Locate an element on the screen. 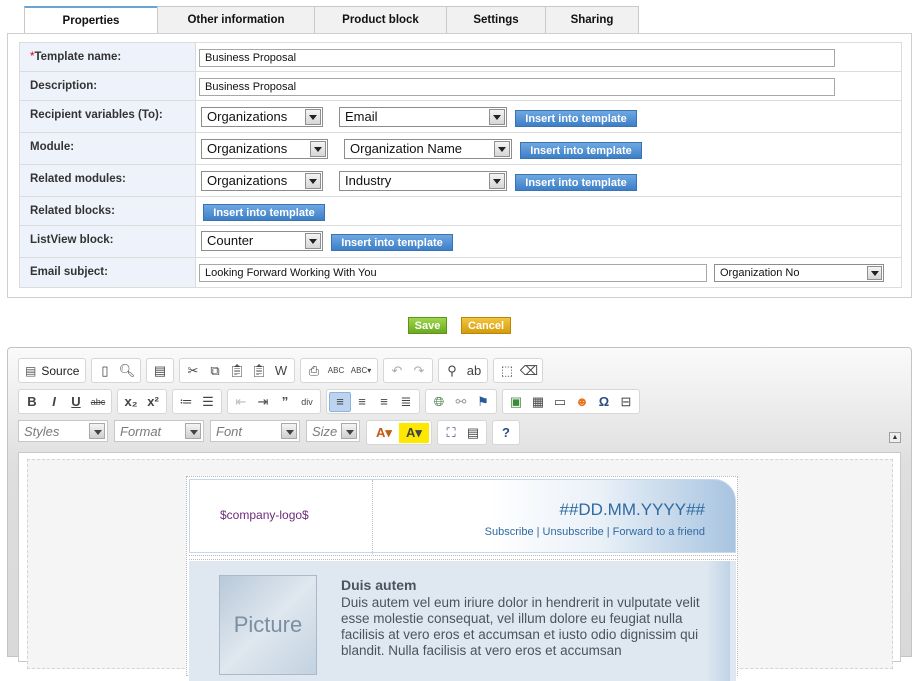 The height and width of the screenshot is (681, 916). recipient-label: Recipient variables (To): is located at coordinates (107, 116).